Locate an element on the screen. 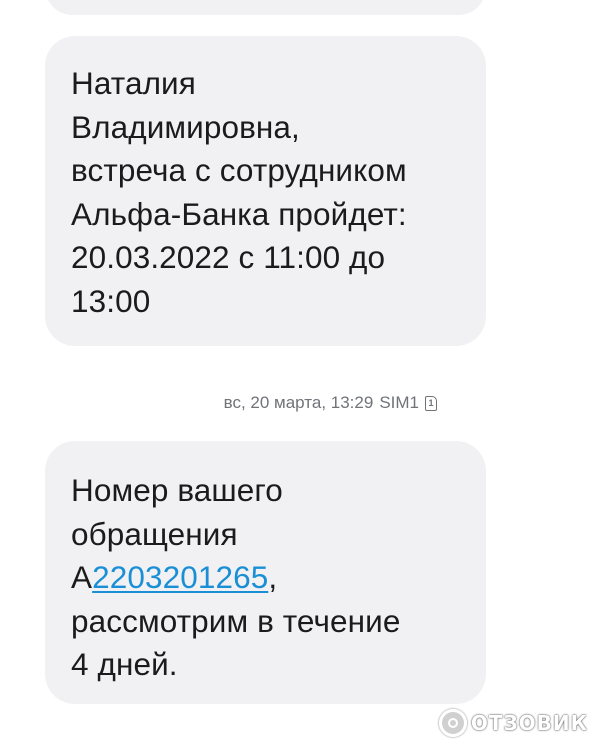 Image resolution: width=600 pixels, height=751 pixels. message-line-with-link: А2203201265, is located at coordinates (268, 578).